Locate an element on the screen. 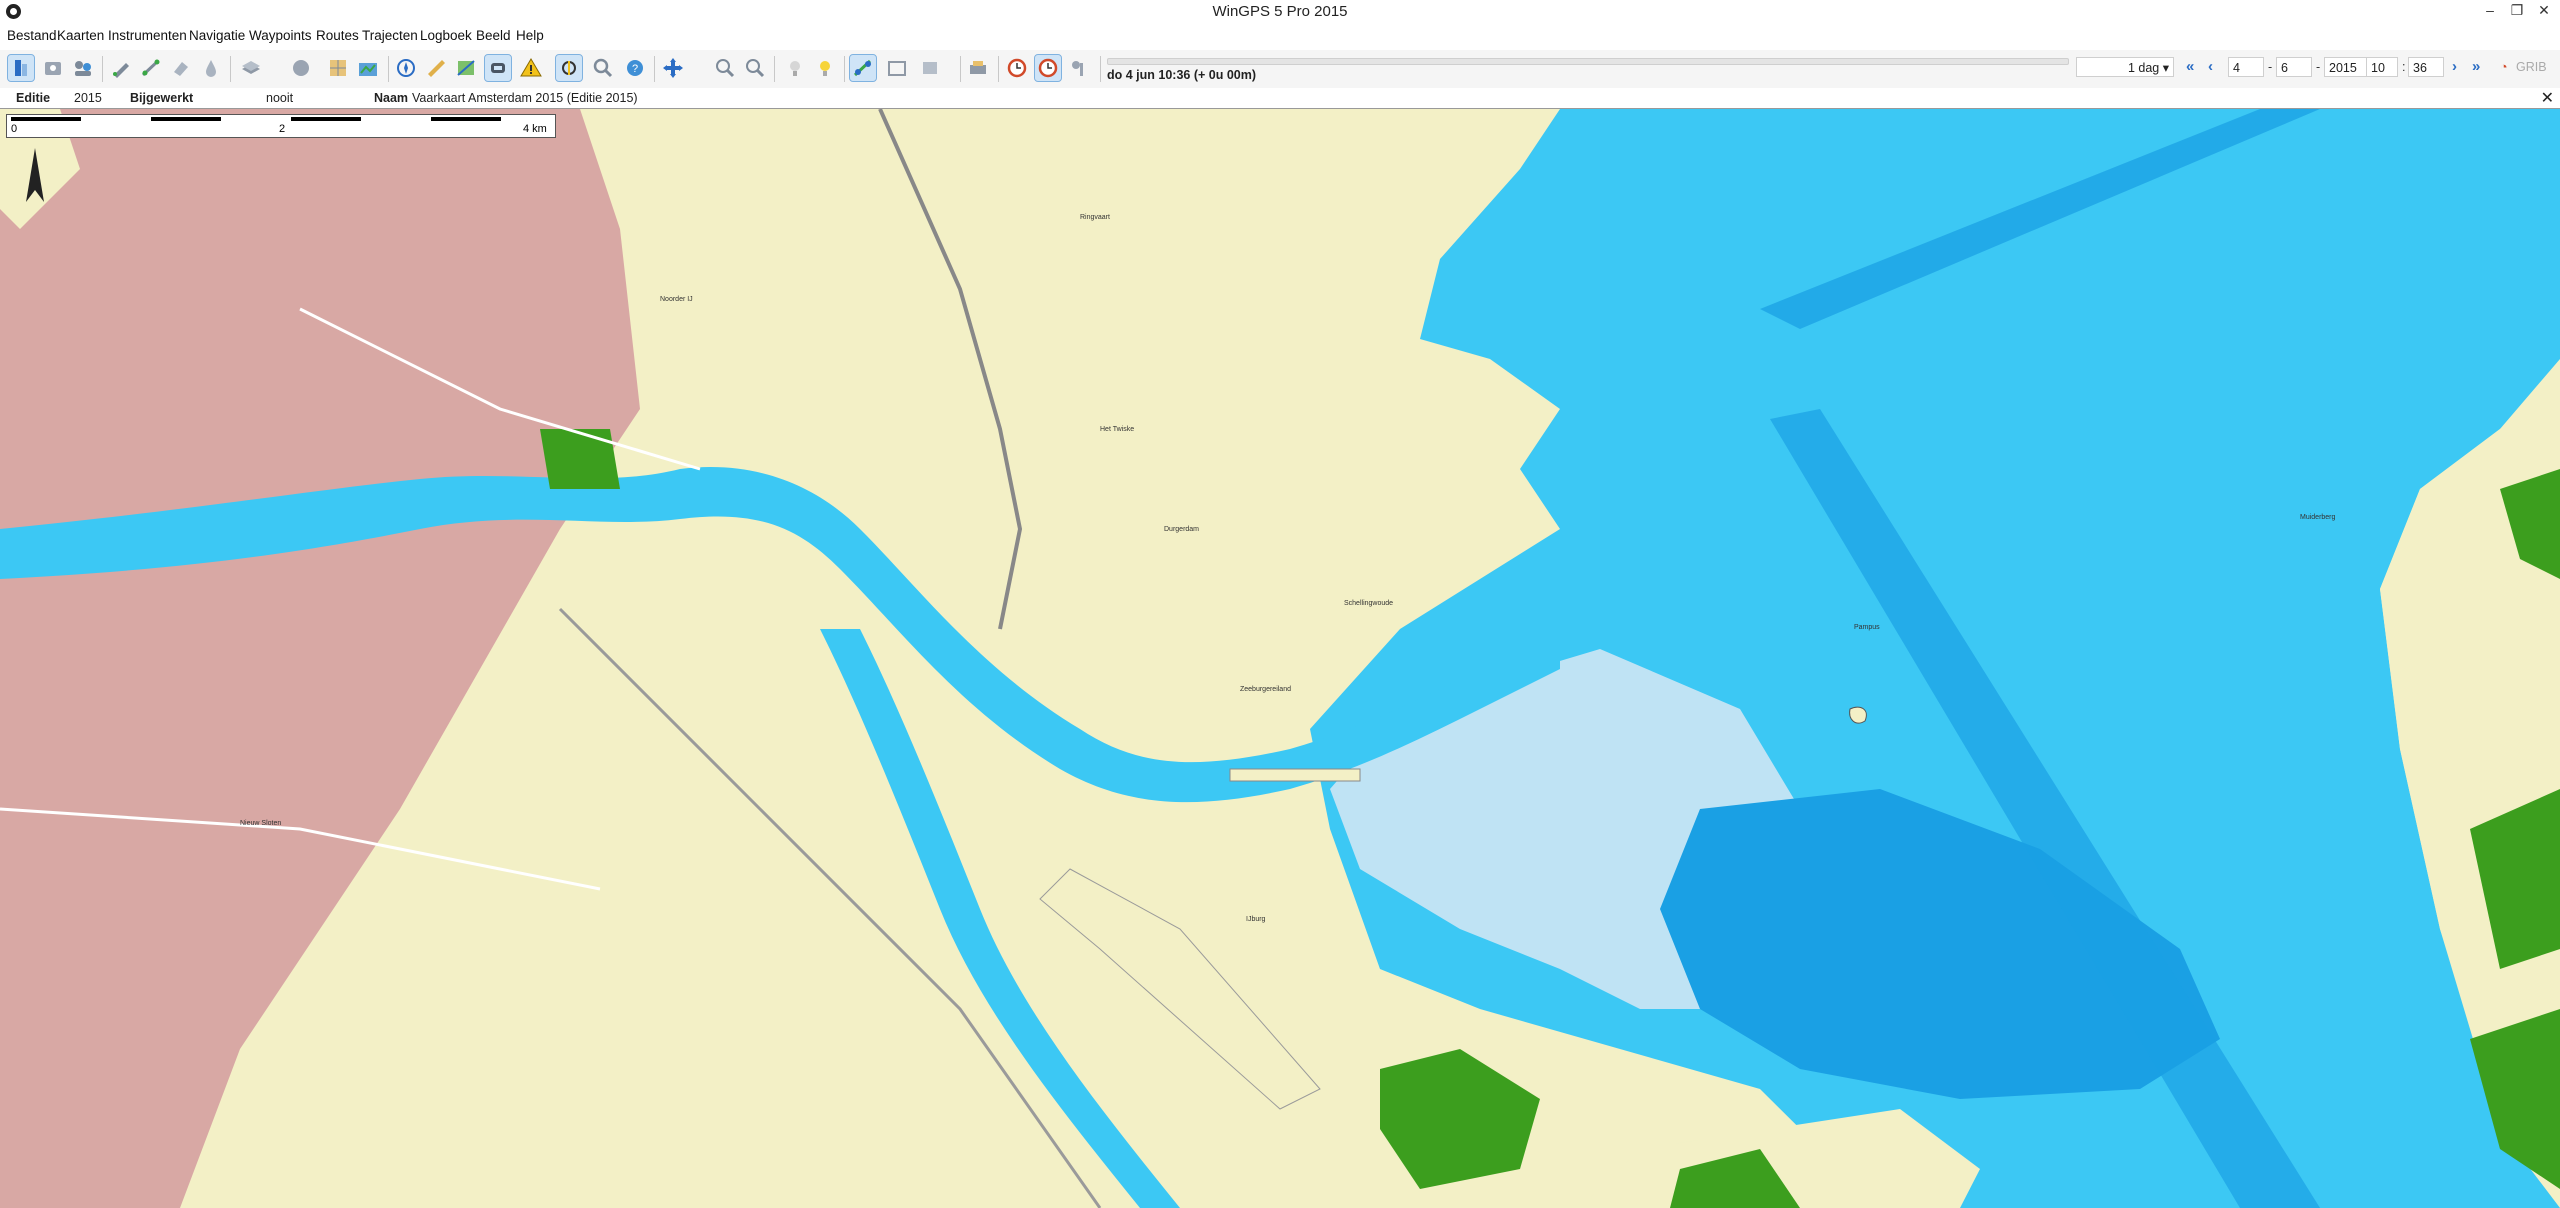 This screenshot has width=2560, height=1208. eraser-icon is located at coordinates (181, 68).